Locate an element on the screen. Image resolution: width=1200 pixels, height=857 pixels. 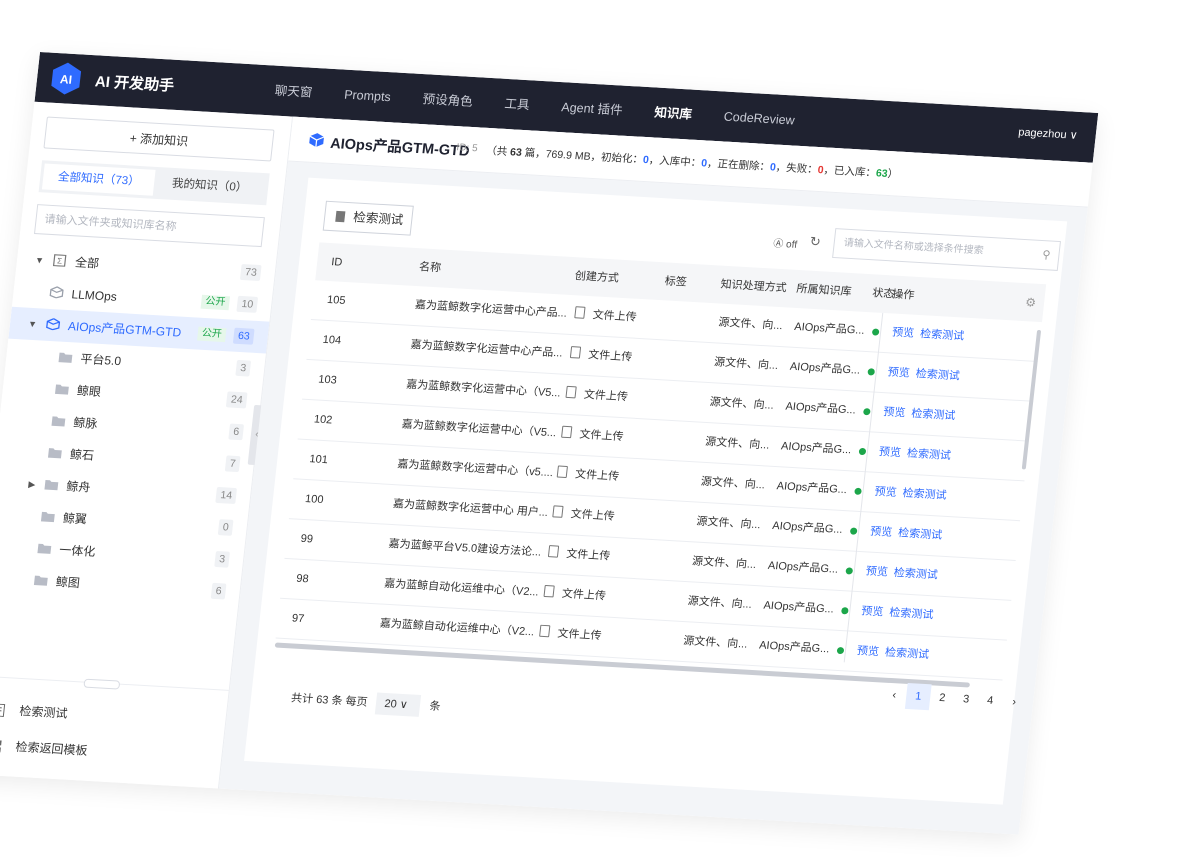
prev-page-button: ‹ is located at coordinates (894, 695).